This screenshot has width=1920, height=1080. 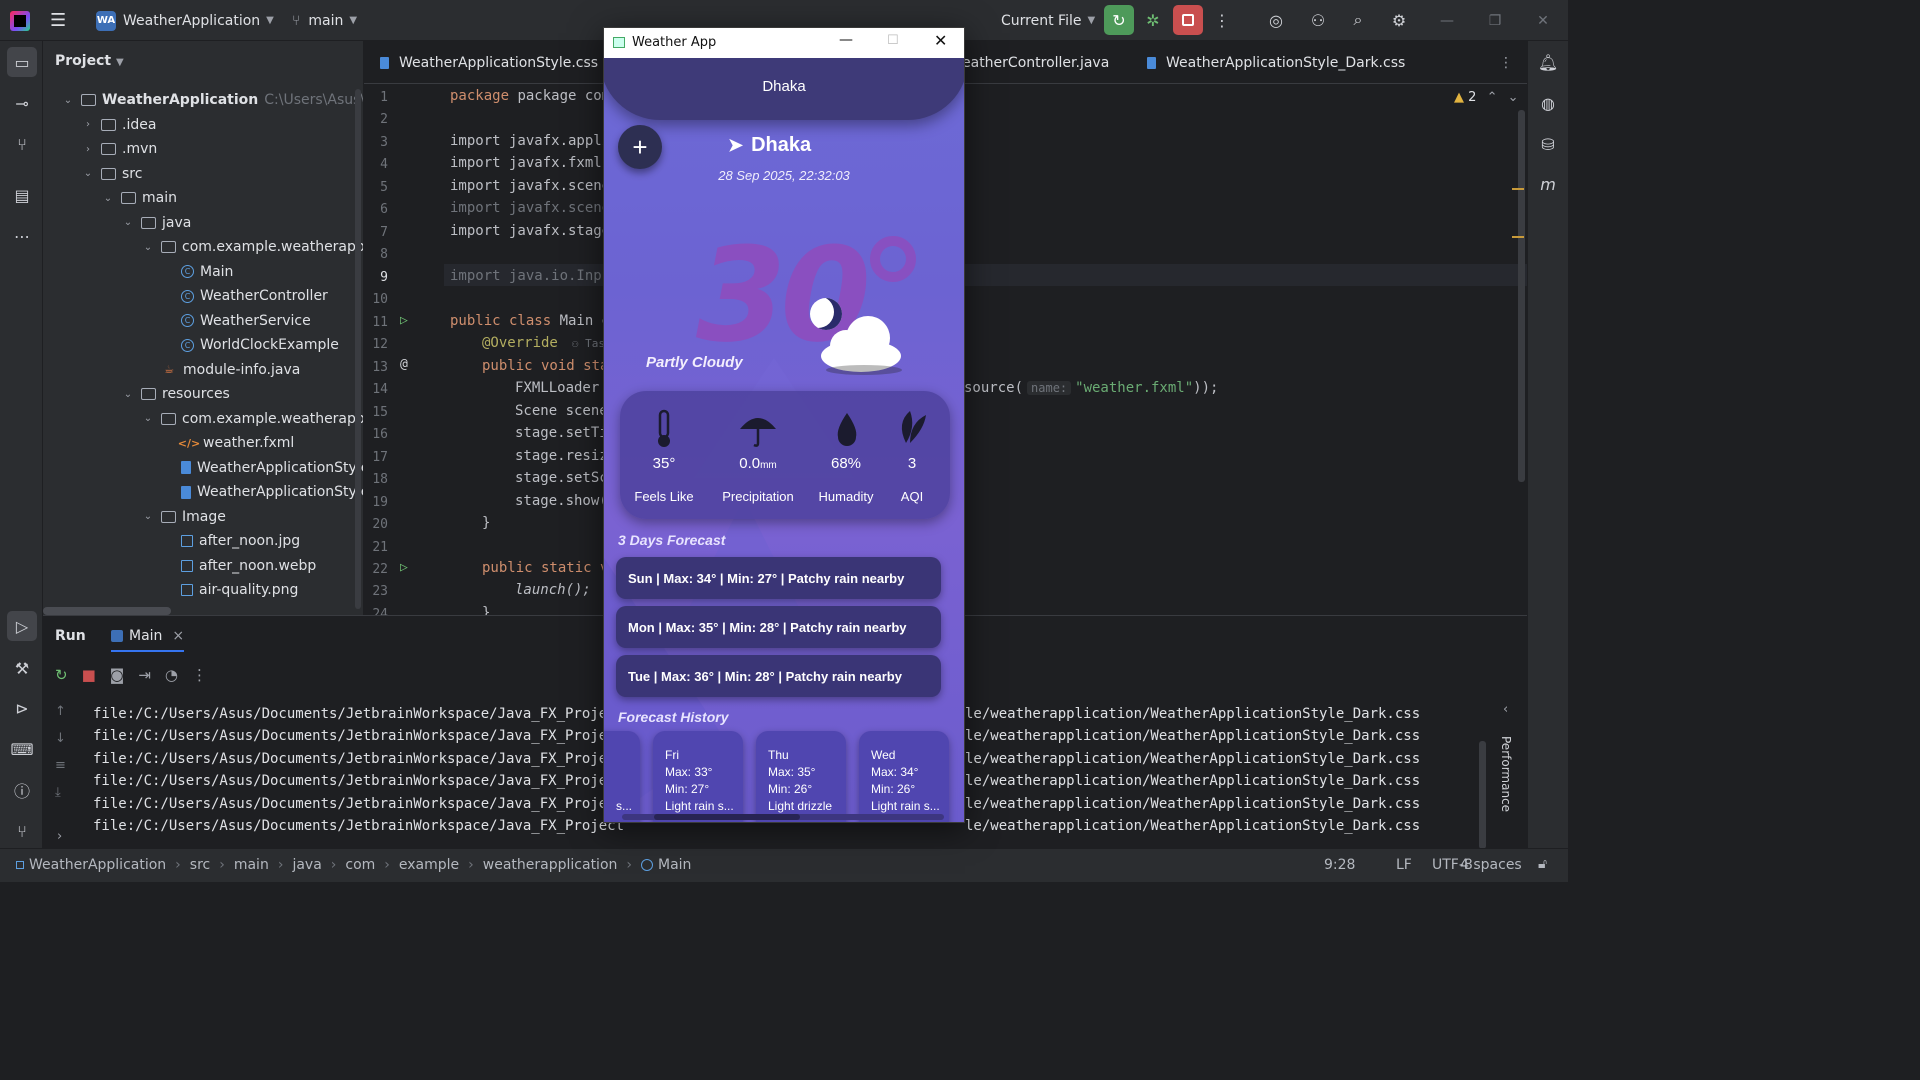 What do you see at coordinates (22, 668) in the screenshot?
I see `build-icon: ⚒` at bounding box center [22, 668].